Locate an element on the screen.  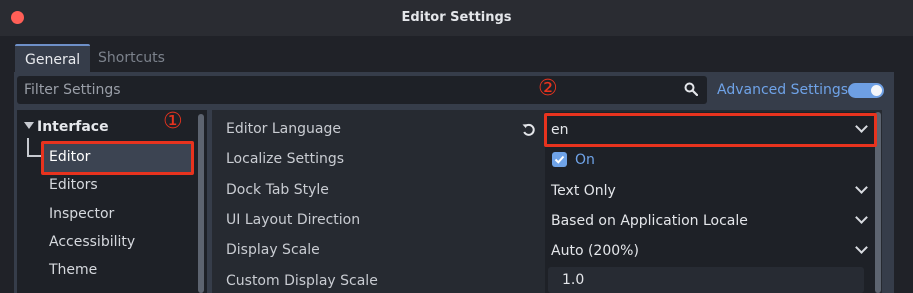
annotation-highlight-editor is located at coordinates (117, 158).